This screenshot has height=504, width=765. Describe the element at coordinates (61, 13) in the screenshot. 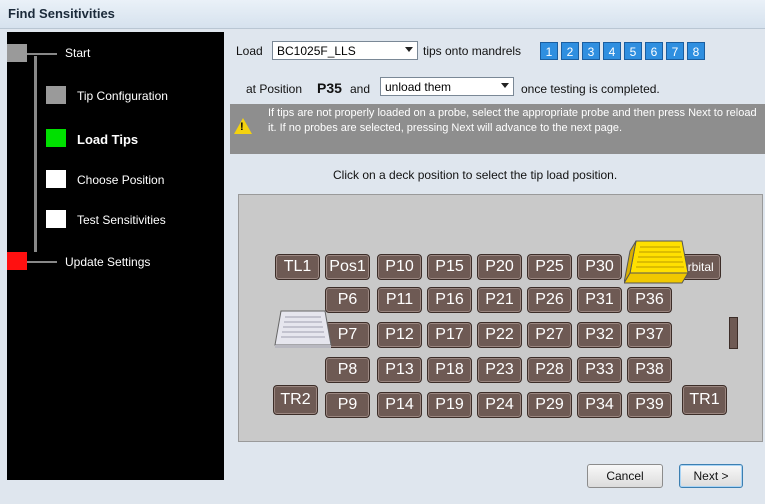

I see `window-title: Find Sensitivities` at that location.